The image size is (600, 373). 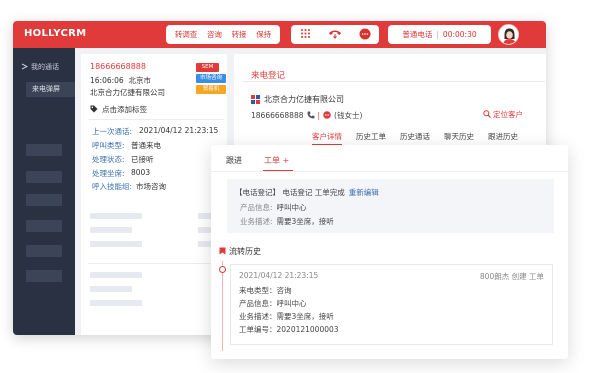 What do you see at coordinates (142, 159) in the screenshot?
I see `status-value: 已接听` at bounding box center [142, 159].